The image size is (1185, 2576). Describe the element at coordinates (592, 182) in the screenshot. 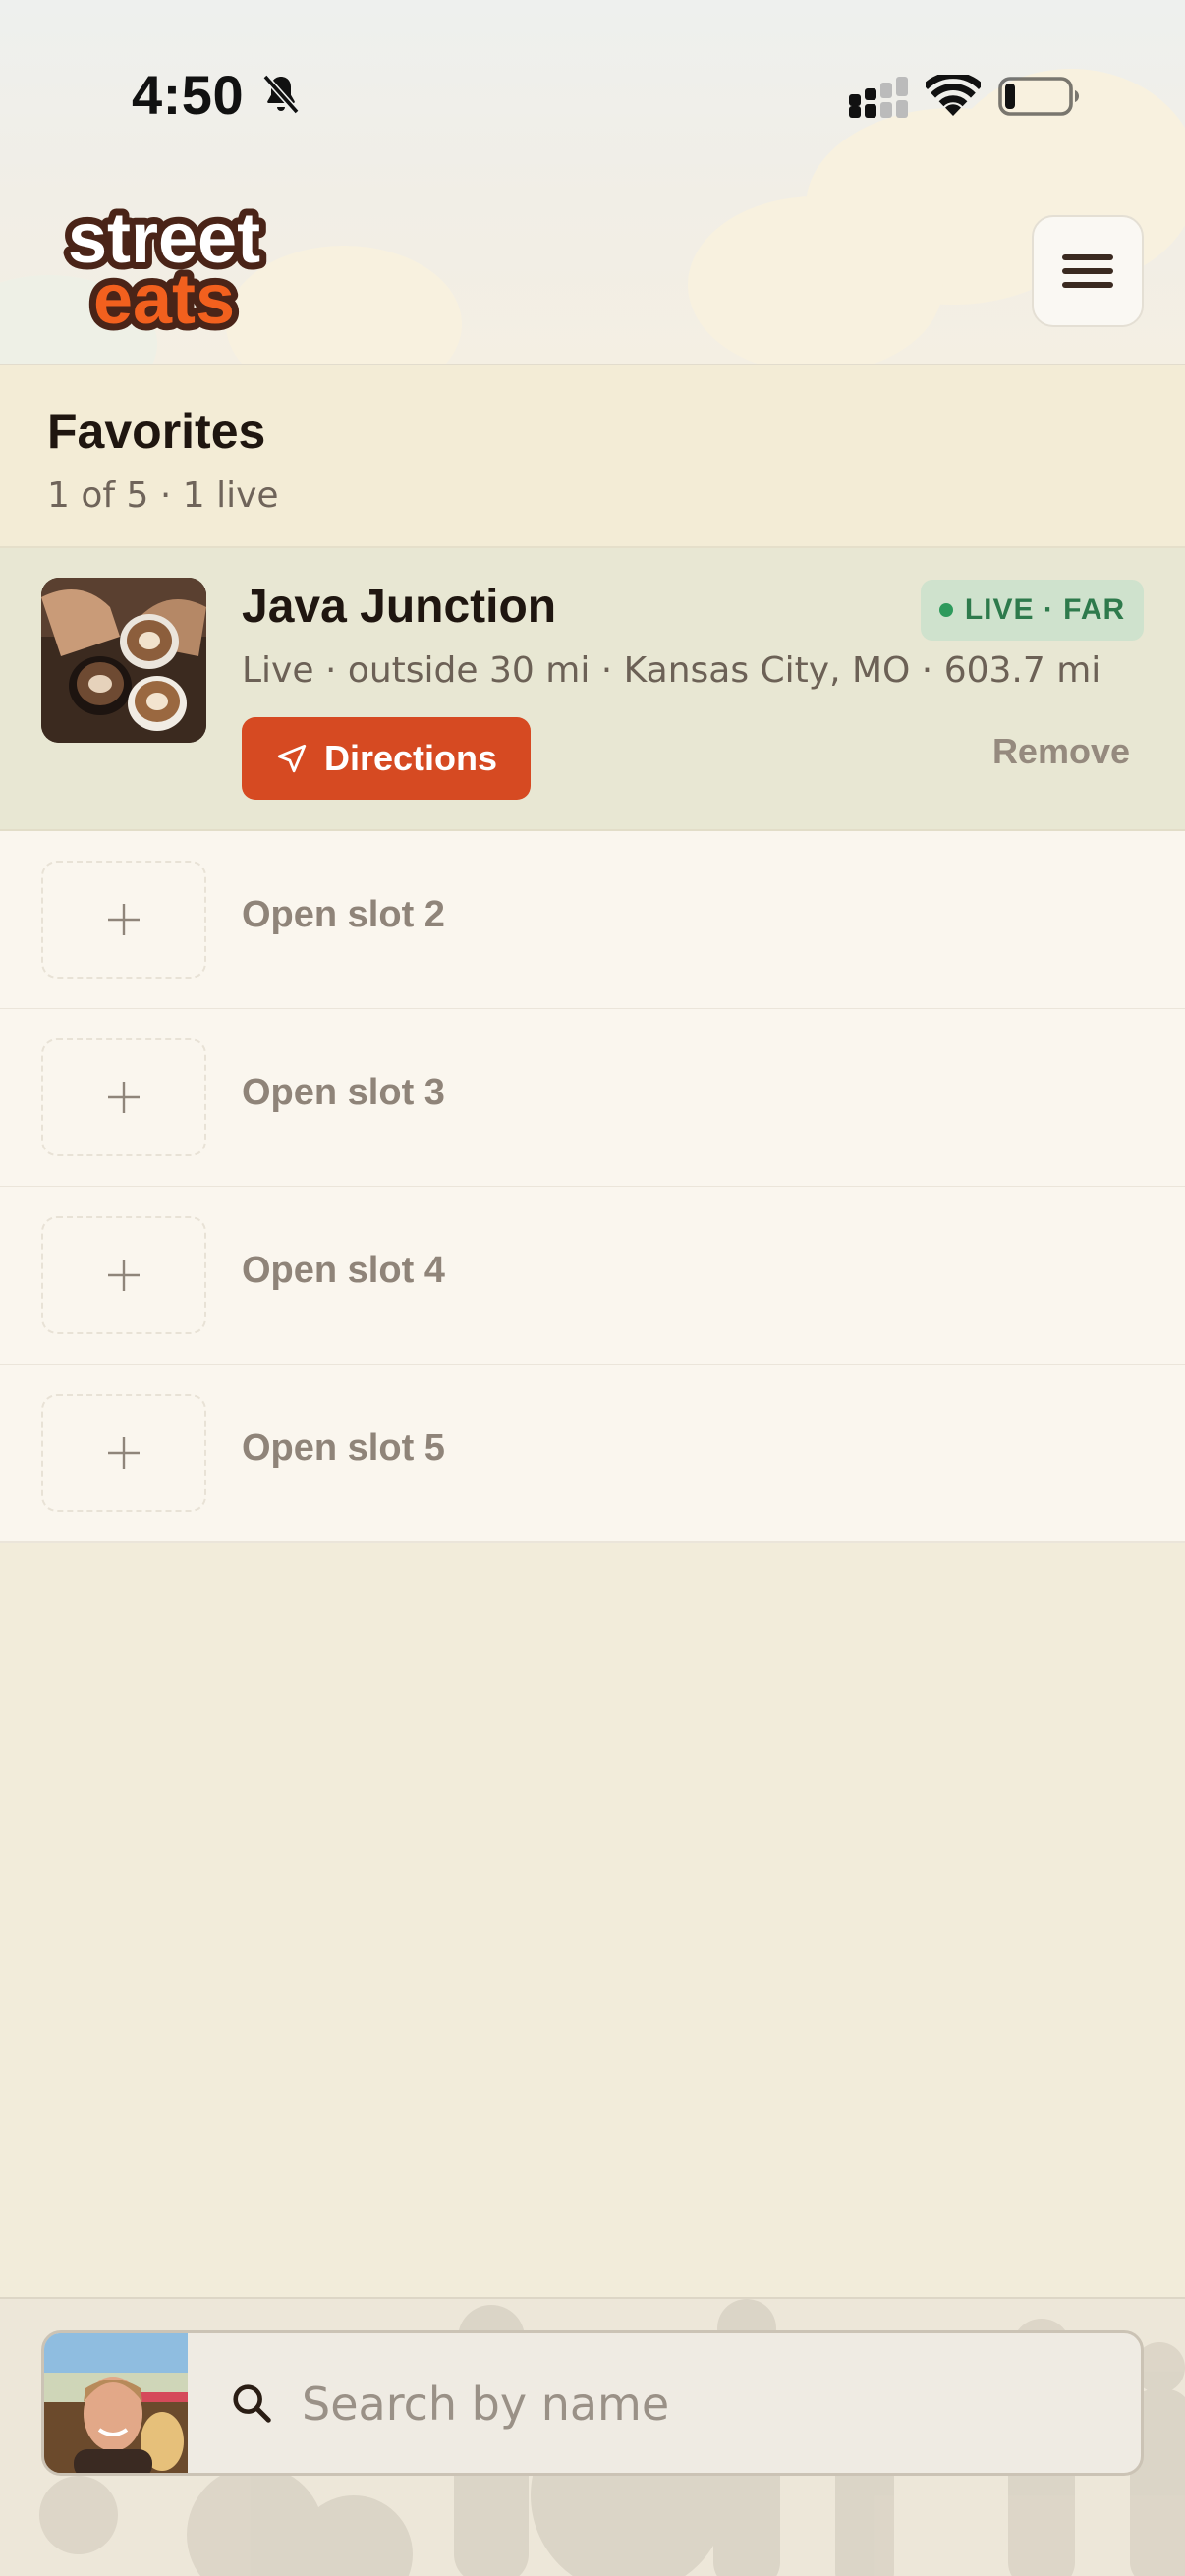

I see `app-header: 4:50 street eats` at that location.